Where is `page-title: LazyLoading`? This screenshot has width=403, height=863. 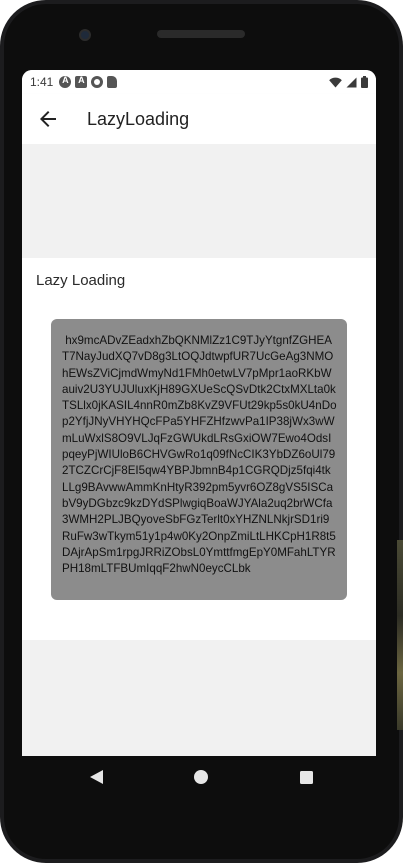
page-title: LazyLoading is located at coordinates (138, 118).